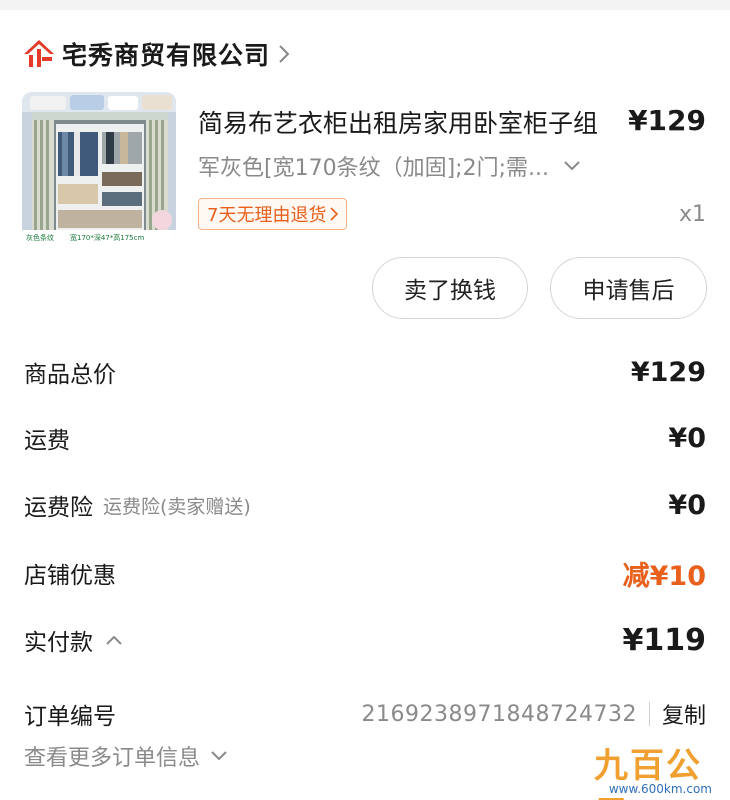 This screenshot has width=730, height=800. Describe the element at coordinates (70, 576) in the screenshot. I see `shop-discount-label: 店铺优惠` at that location.